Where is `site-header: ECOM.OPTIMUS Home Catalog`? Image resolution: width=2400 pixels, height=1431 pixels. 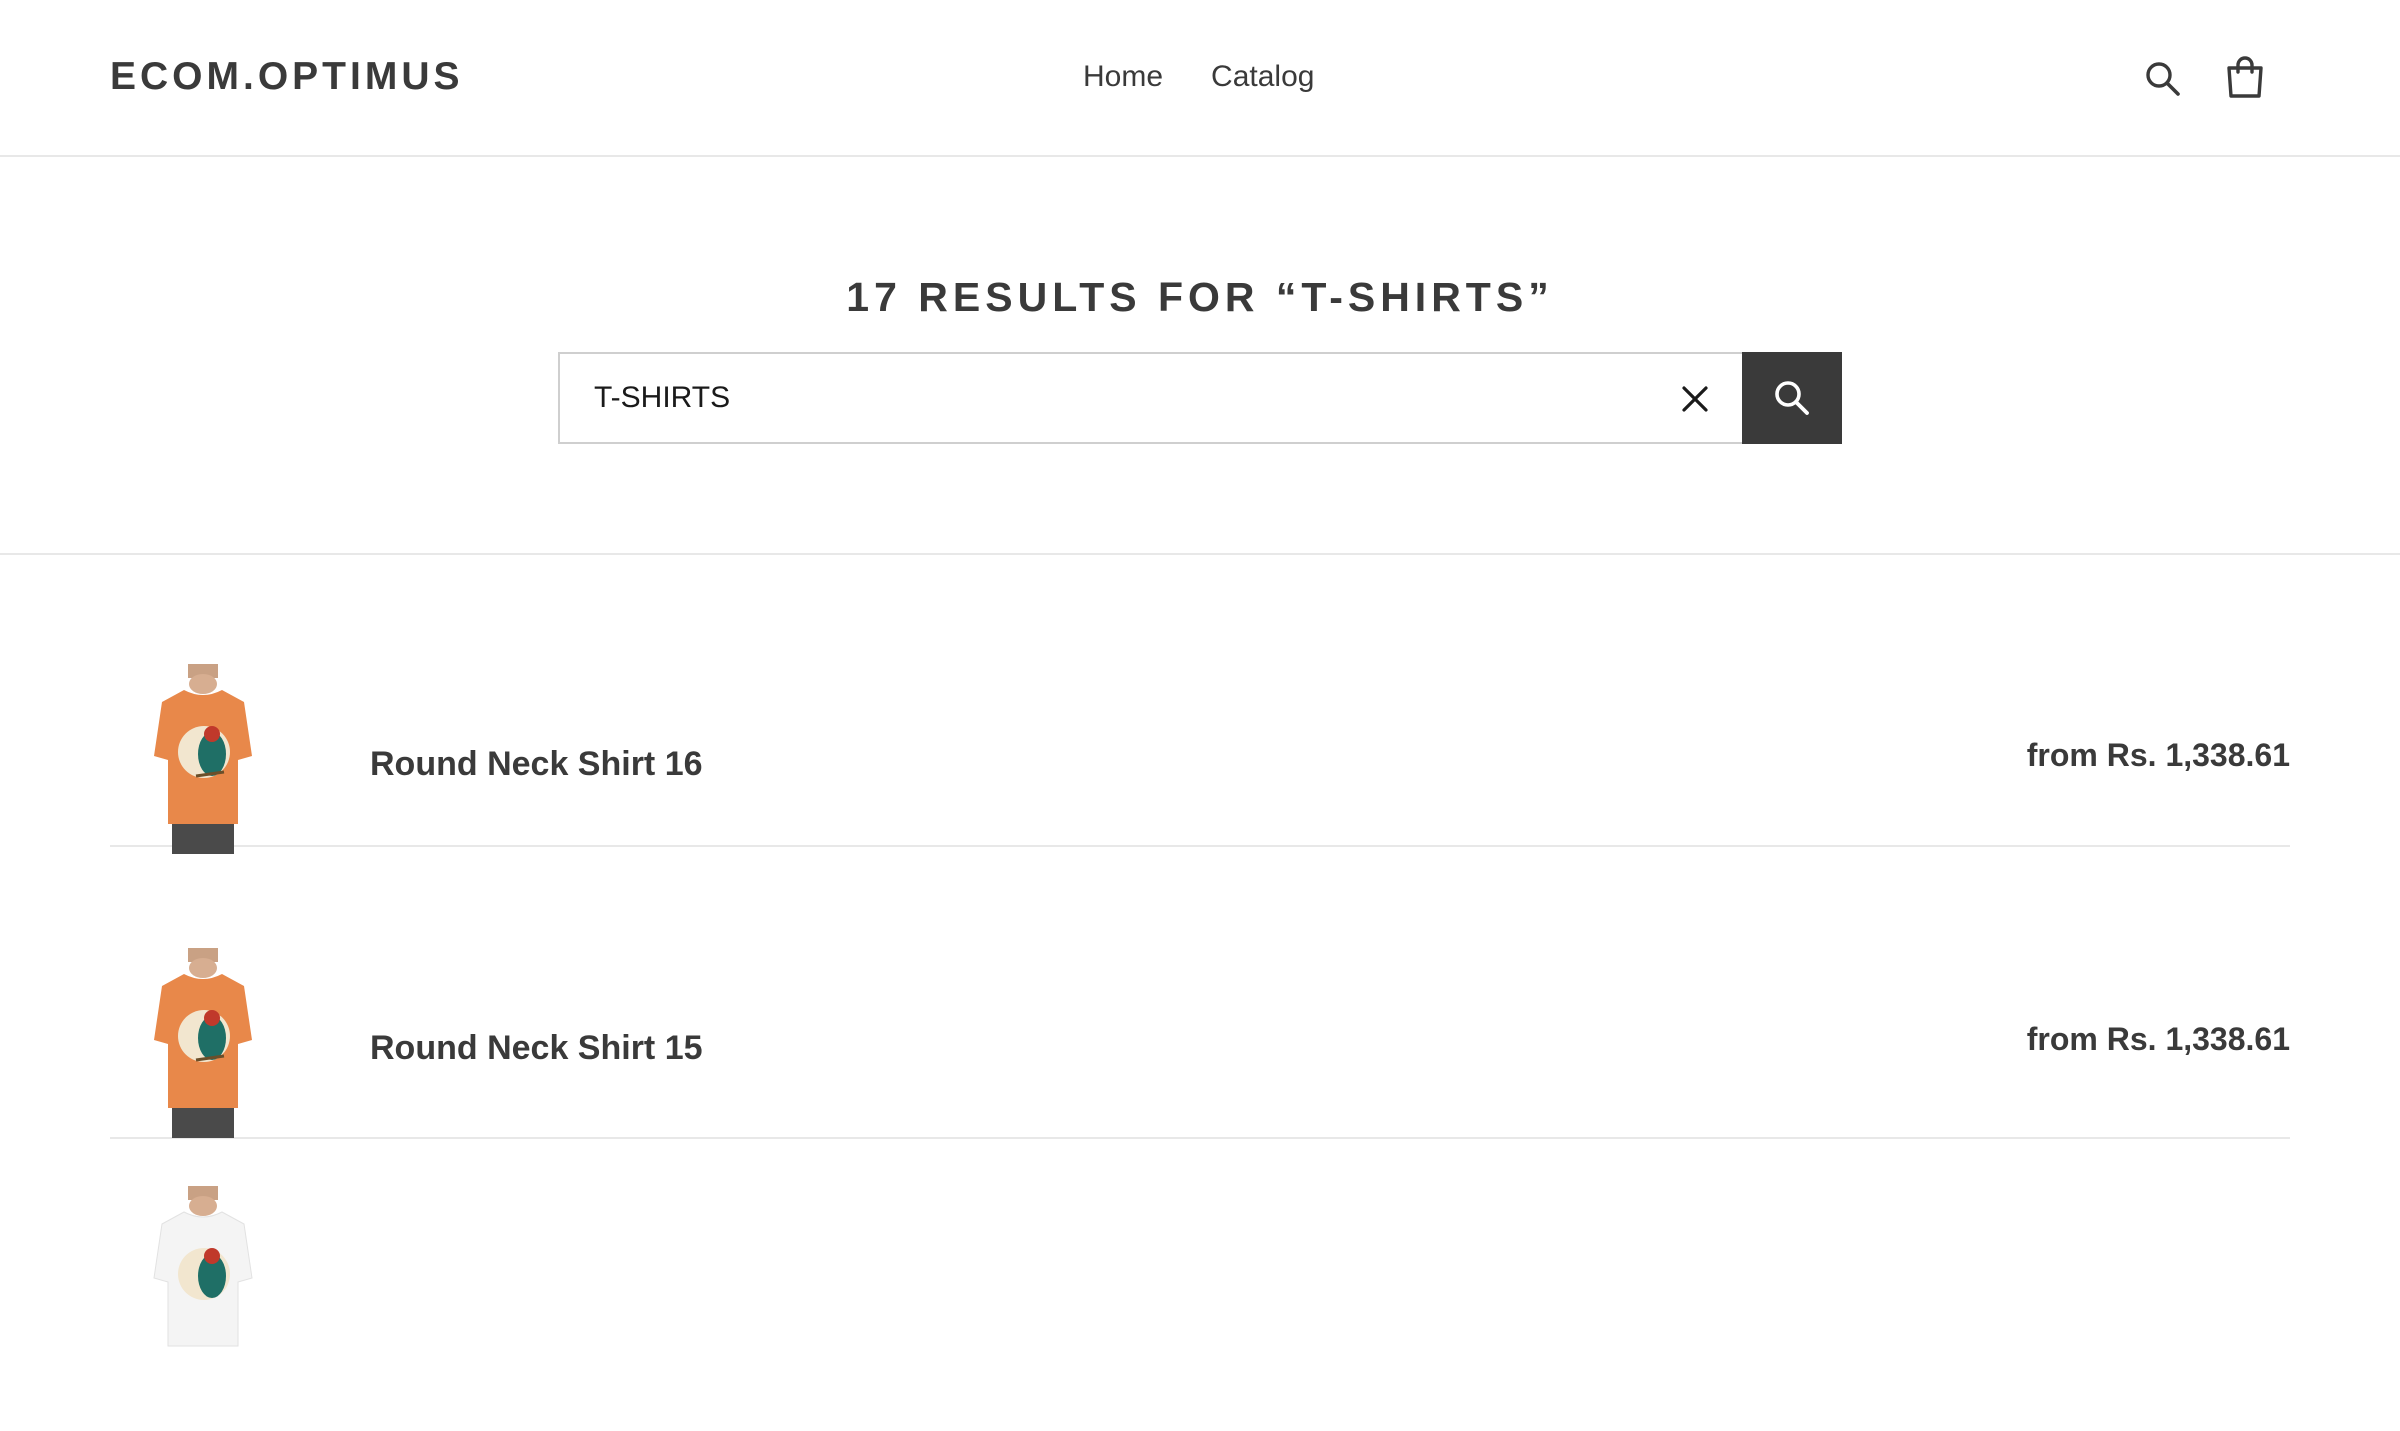
site-header: ECOM.OPTIMUS Home Catalog is located at coordinates (1200, 78).